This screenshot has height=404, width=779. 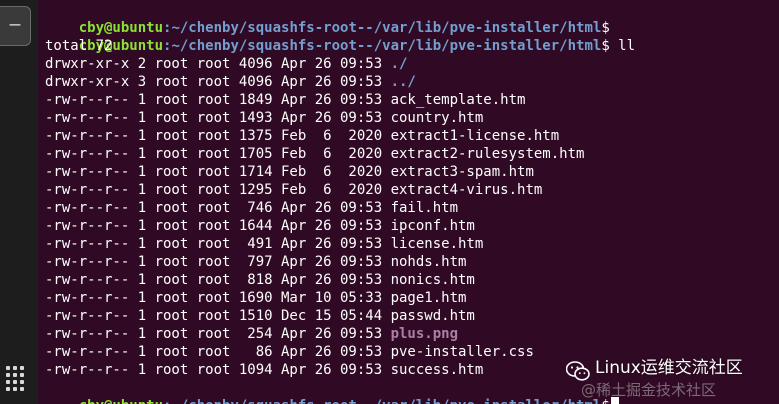 What do you see at coordinates (218, 118) in the screenshot?
I see `file-meta: -rw-r--r-- 1 root root 1493 Apr 26 09:53` at bounding box center [218, 118].